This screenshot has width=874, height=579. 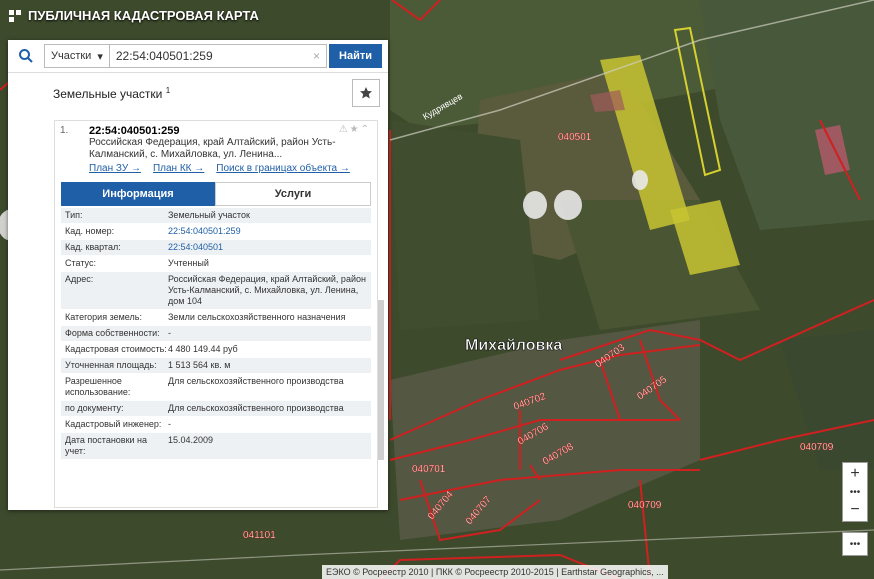 What do you see at coordinates (100, 56) in the screenshot?
I see `chevron-down-icon: ▾` at bounding box center [100, 56].